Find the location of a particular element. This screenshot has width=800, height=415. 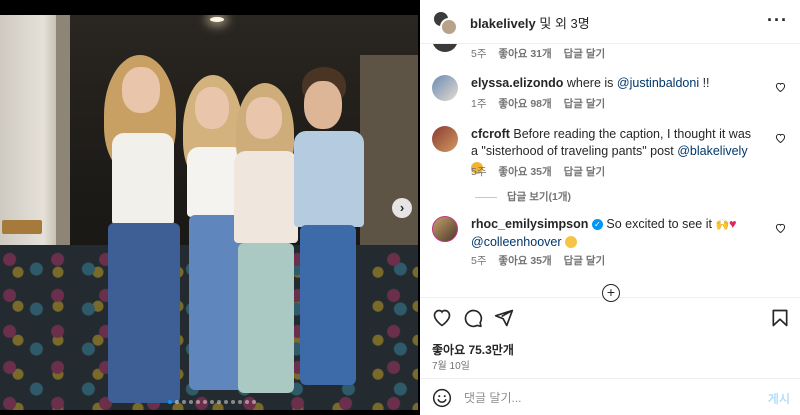

comment-meta: 5주 좋아요 31개 답글 달기 is located at coordinates (542, 53).